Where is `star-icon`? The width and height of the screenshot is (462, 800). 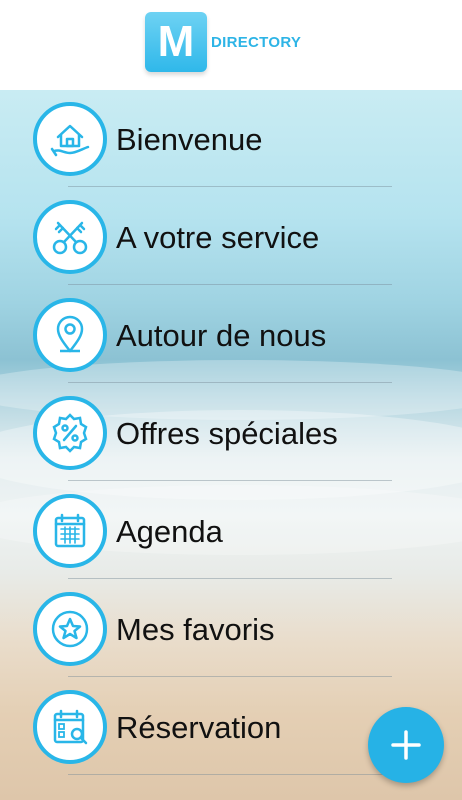 star-icon is located at coordinates (70, 629).